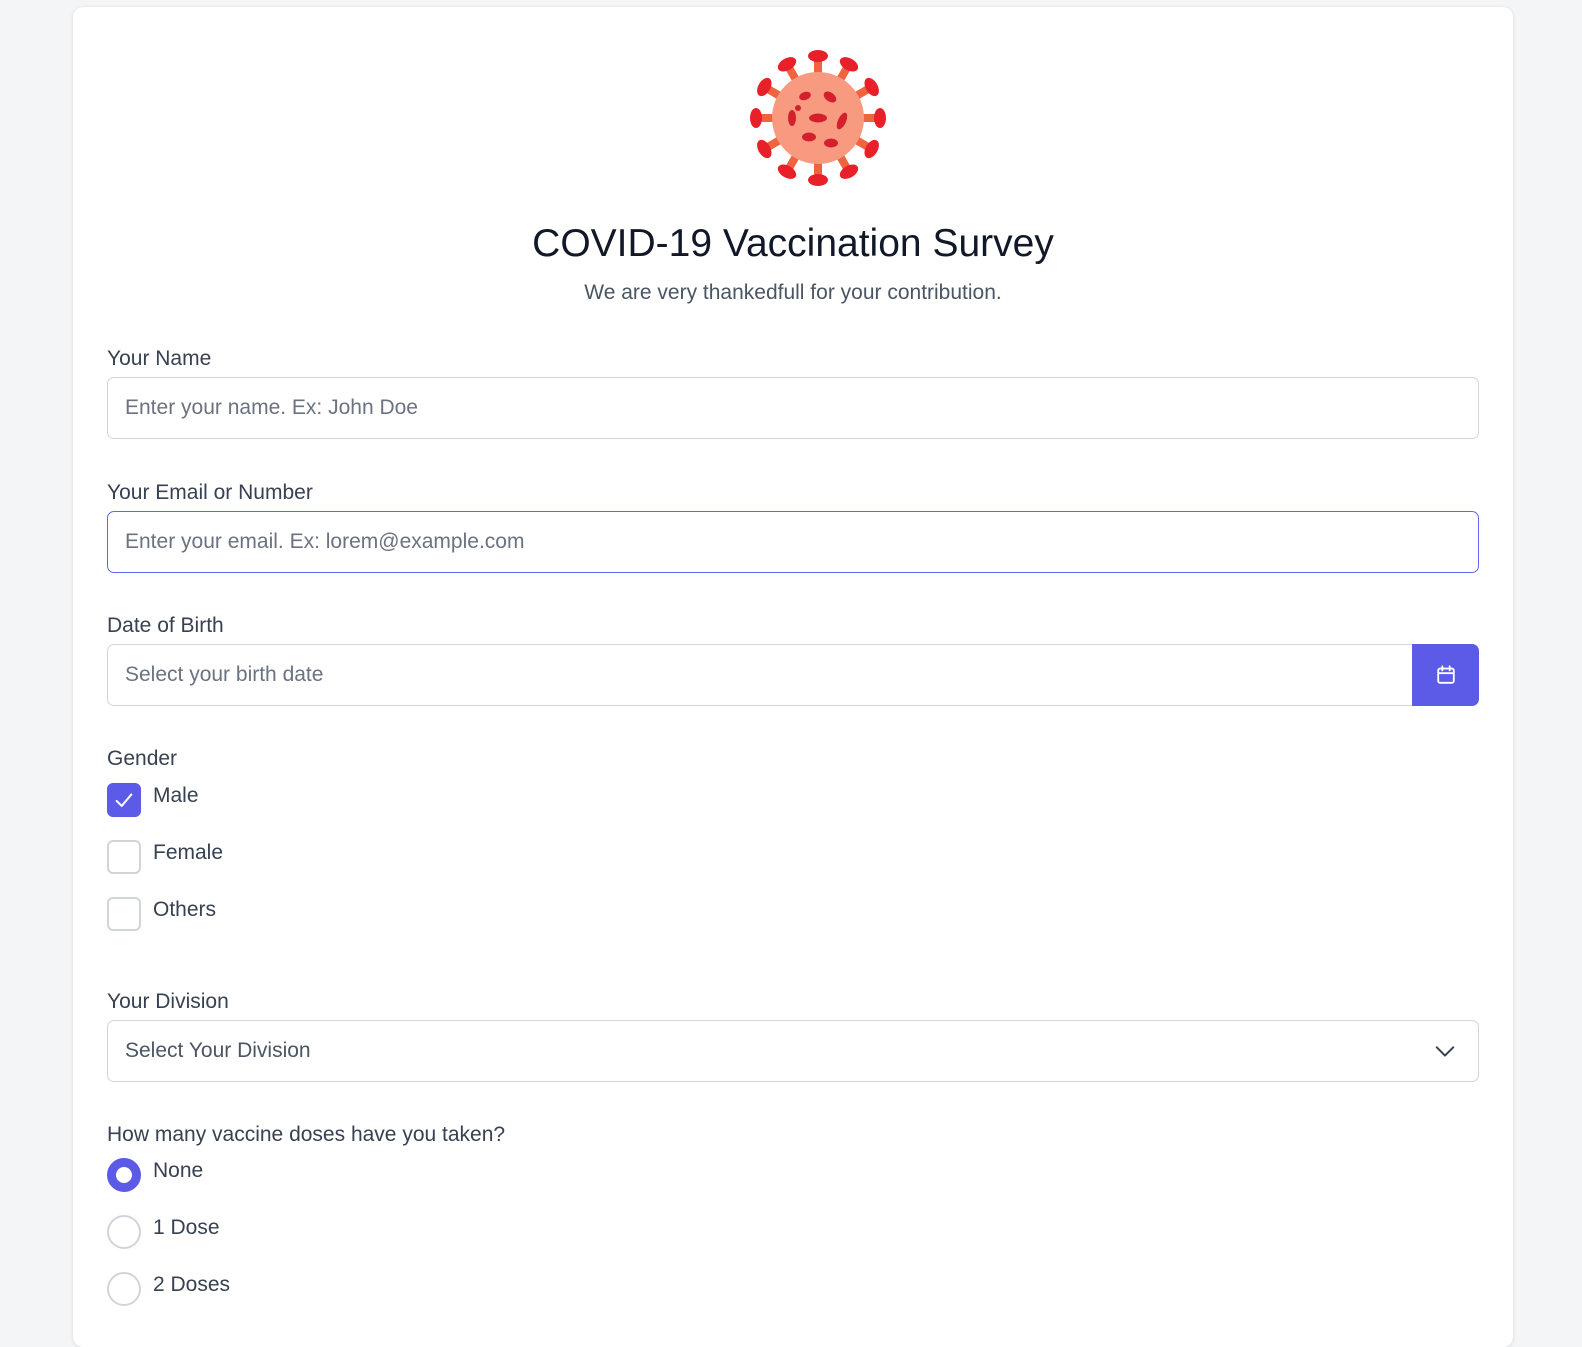 This screenshot has height=1347, width=1582. Describe the element at coordinates (142, 758) in the screenshot. I see `gender-label: Gender` at that location.